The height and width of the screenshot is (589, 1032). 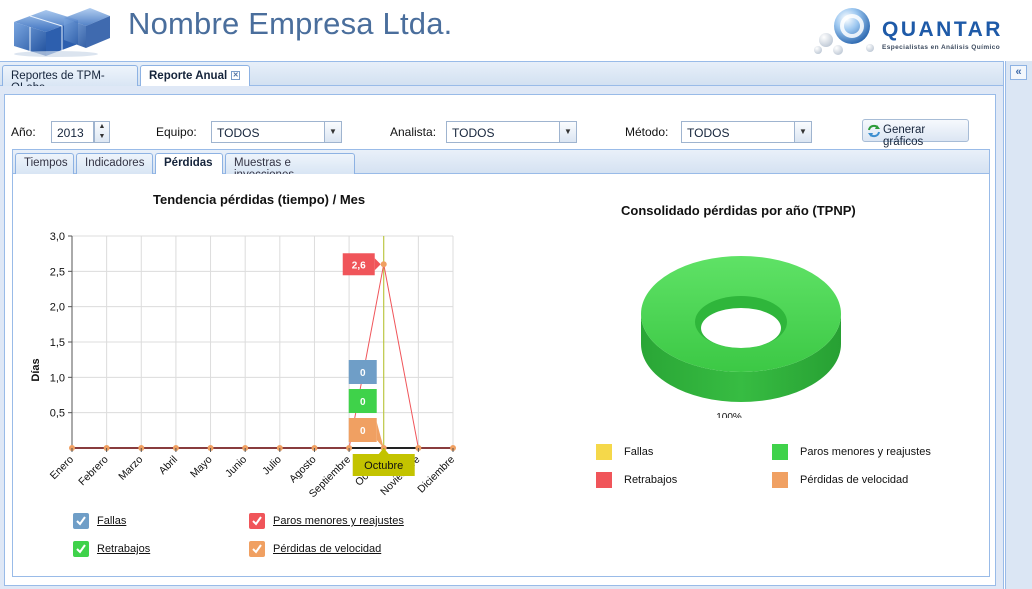 I want to click on brand-sphere-icon, so click(x=844, y=31).